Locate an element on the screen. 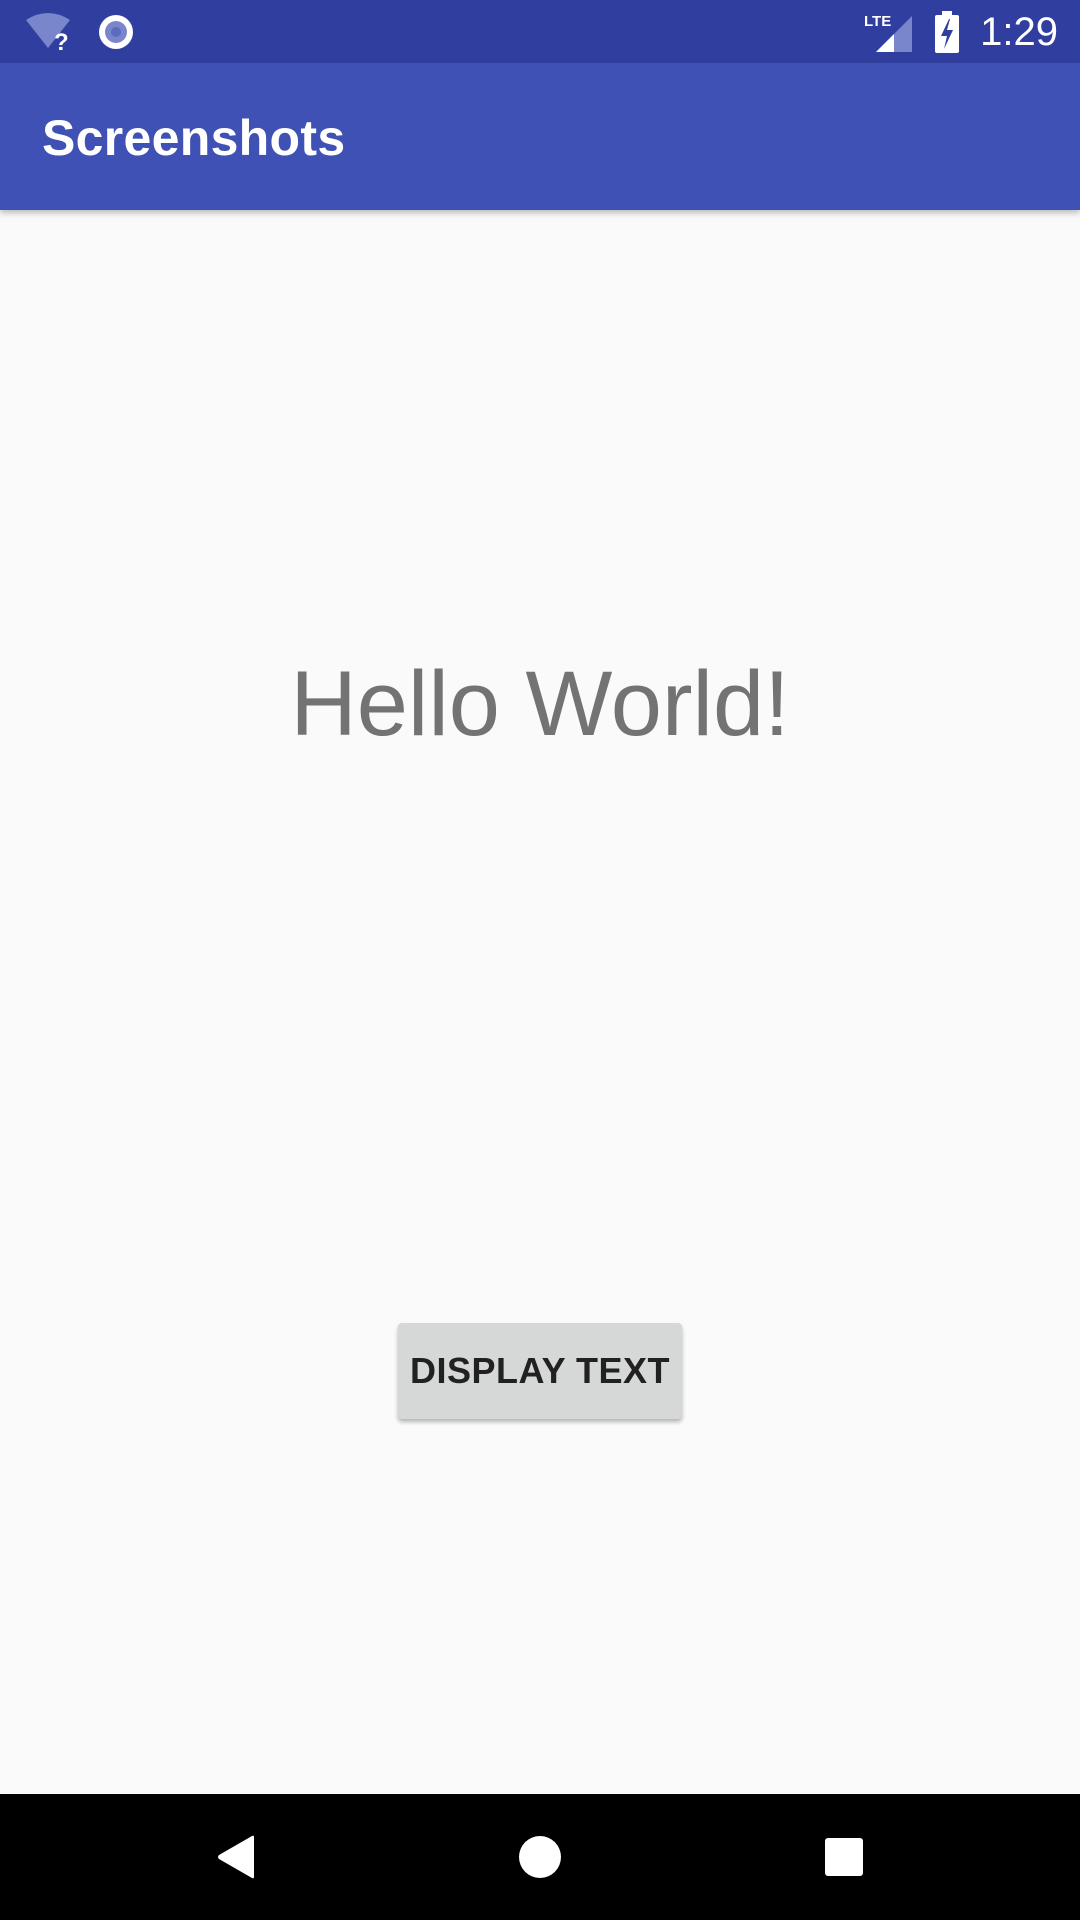  back-icon is located at coordinates (236, 1857).